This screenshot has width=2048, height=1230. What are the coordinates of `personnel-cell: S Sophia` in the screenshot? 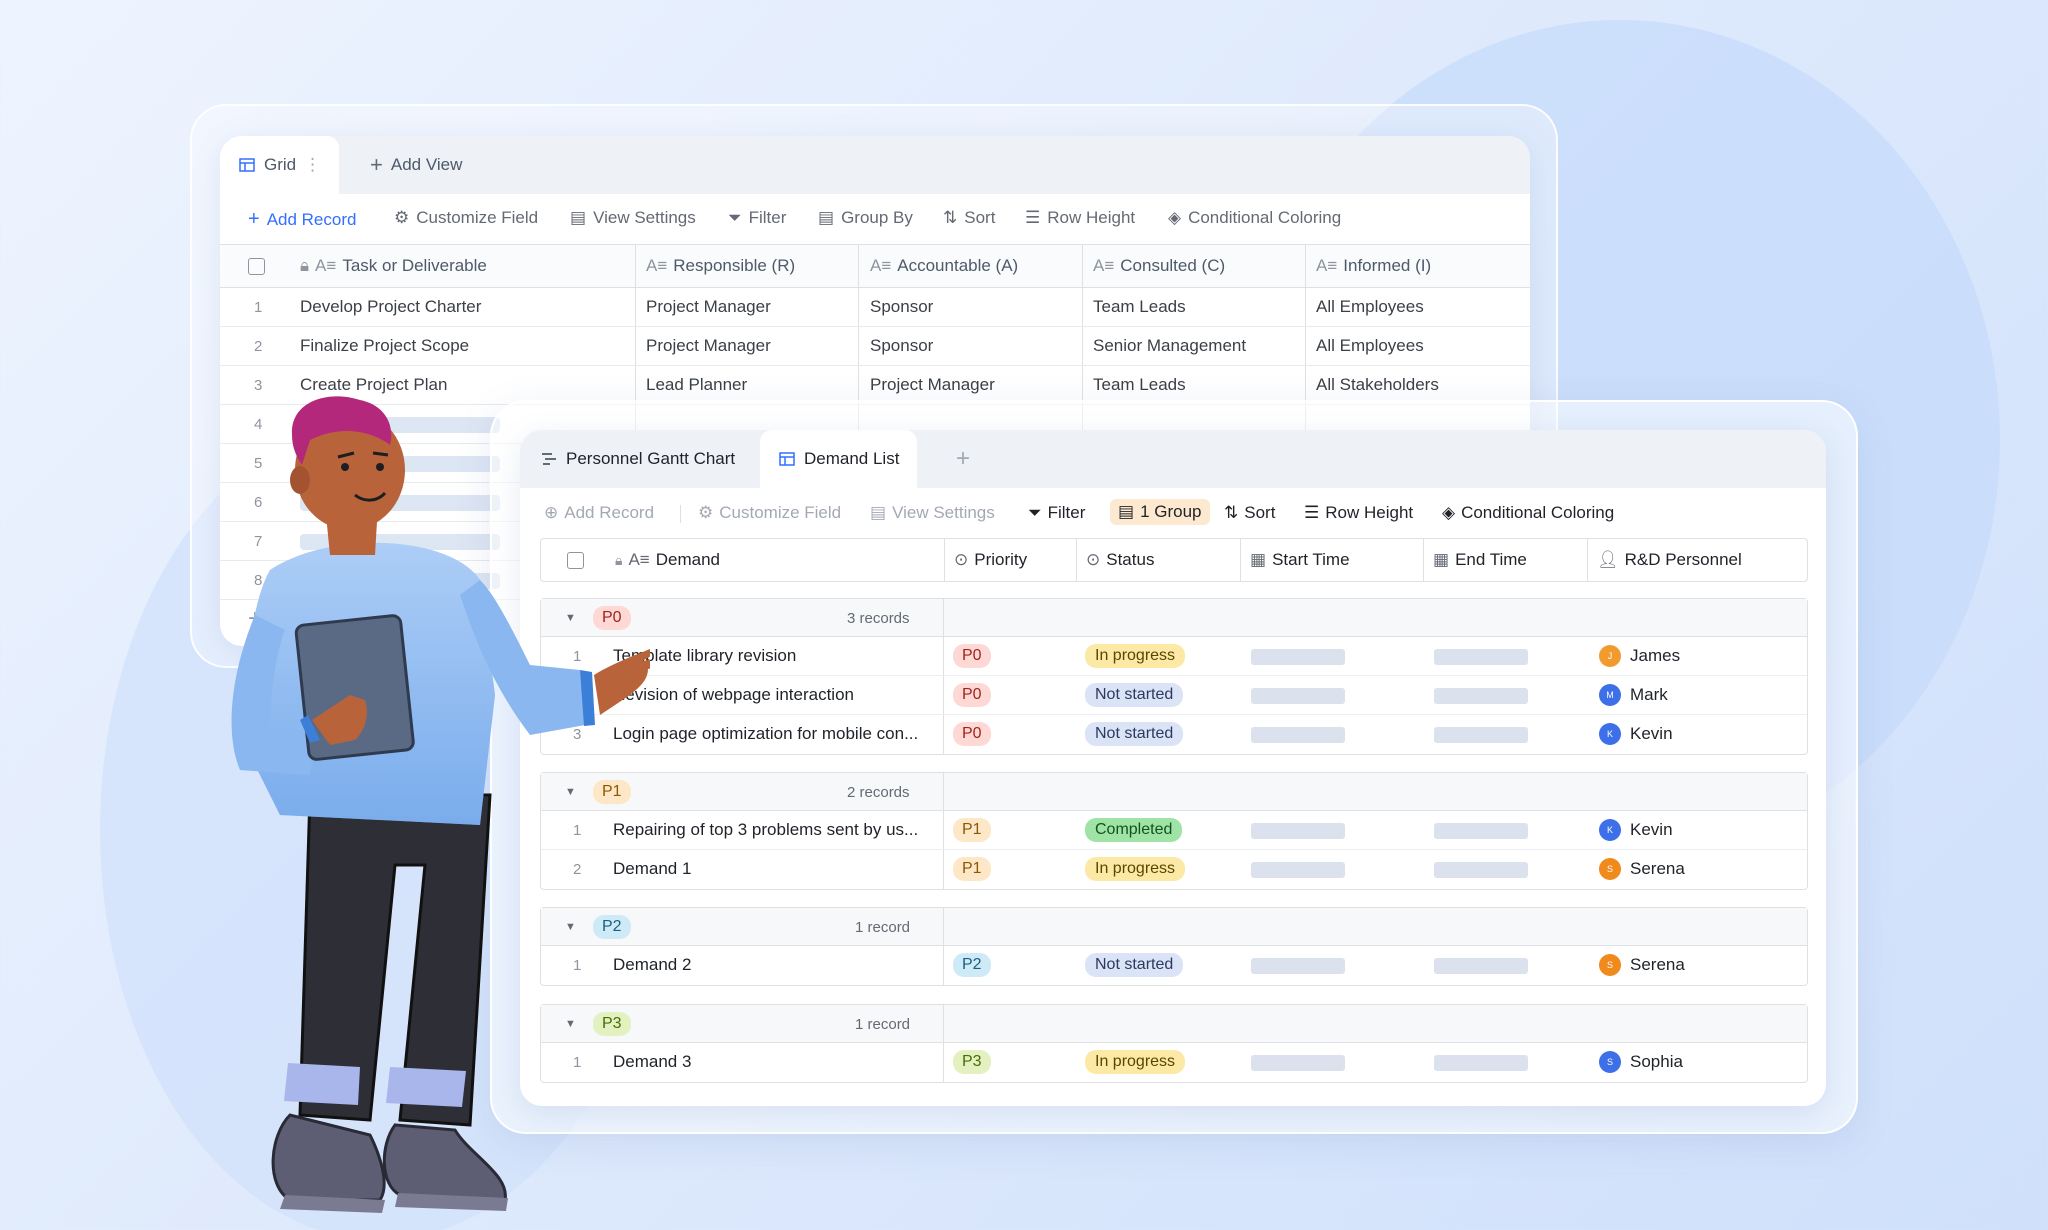 It's located at (1641, 1062).